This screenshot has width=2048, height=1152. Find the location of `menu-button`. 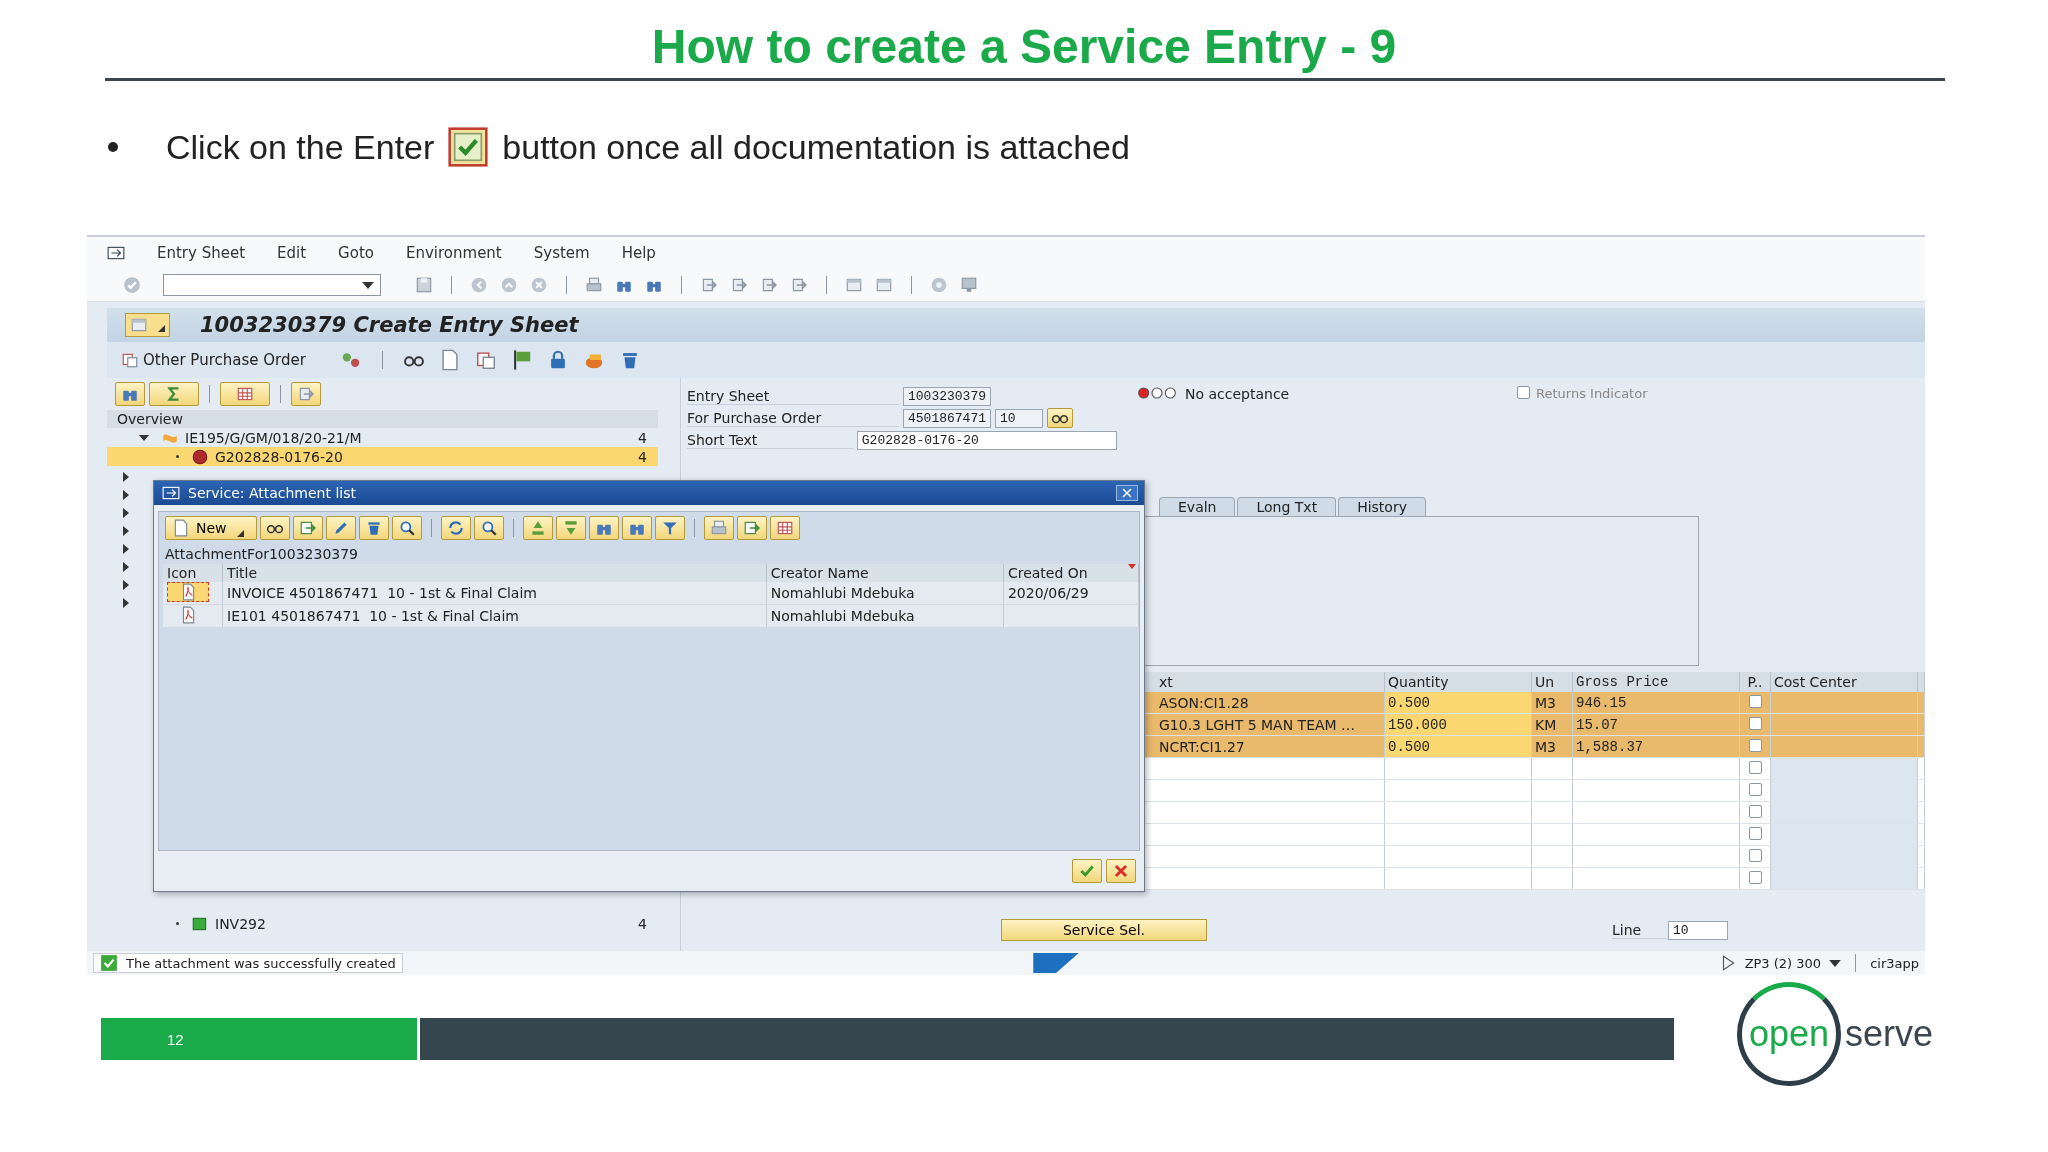

menu-button is located at coordinates (147, 325).